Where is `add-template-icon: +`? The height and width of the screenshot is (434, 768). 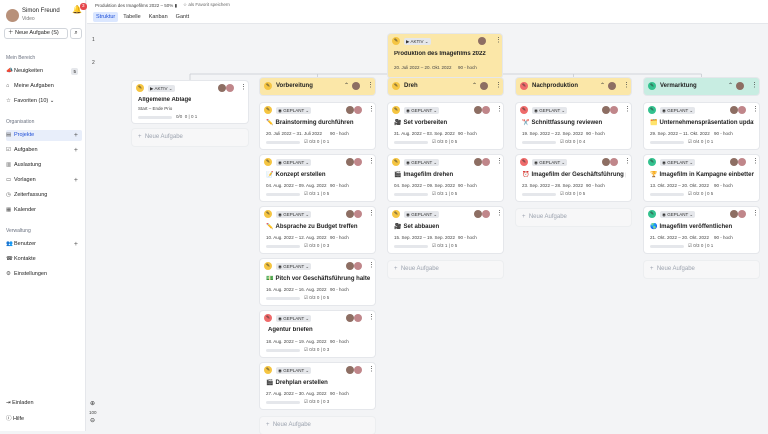
add-template-icon: + is located at coordinates (76, 180).